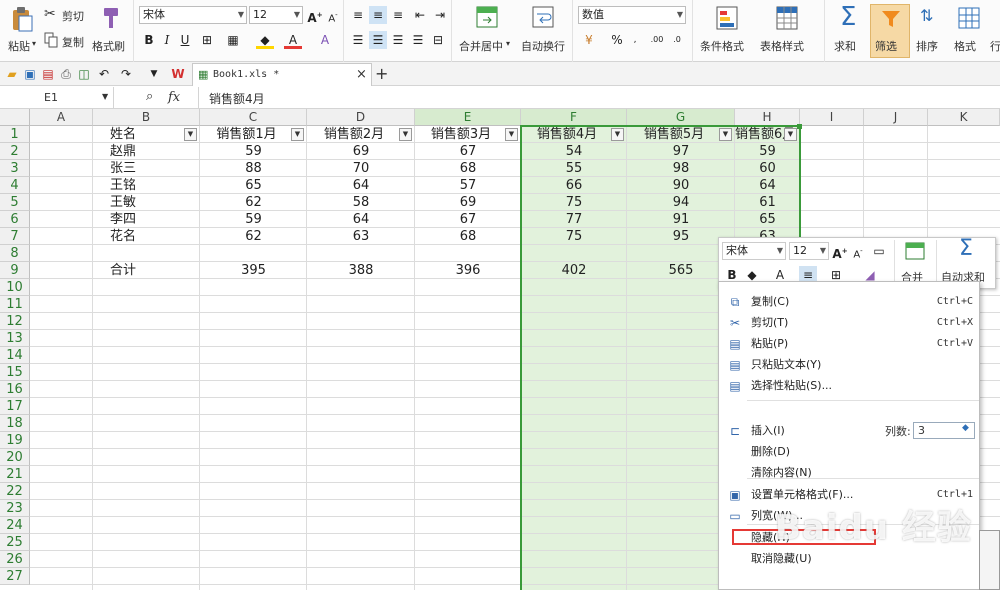 This screenshot has width=1000, height=590. What do you see at coordinates (15, 491) in the screenshot?
I see `row-header-22: 22` at bounding box center [15, 491].